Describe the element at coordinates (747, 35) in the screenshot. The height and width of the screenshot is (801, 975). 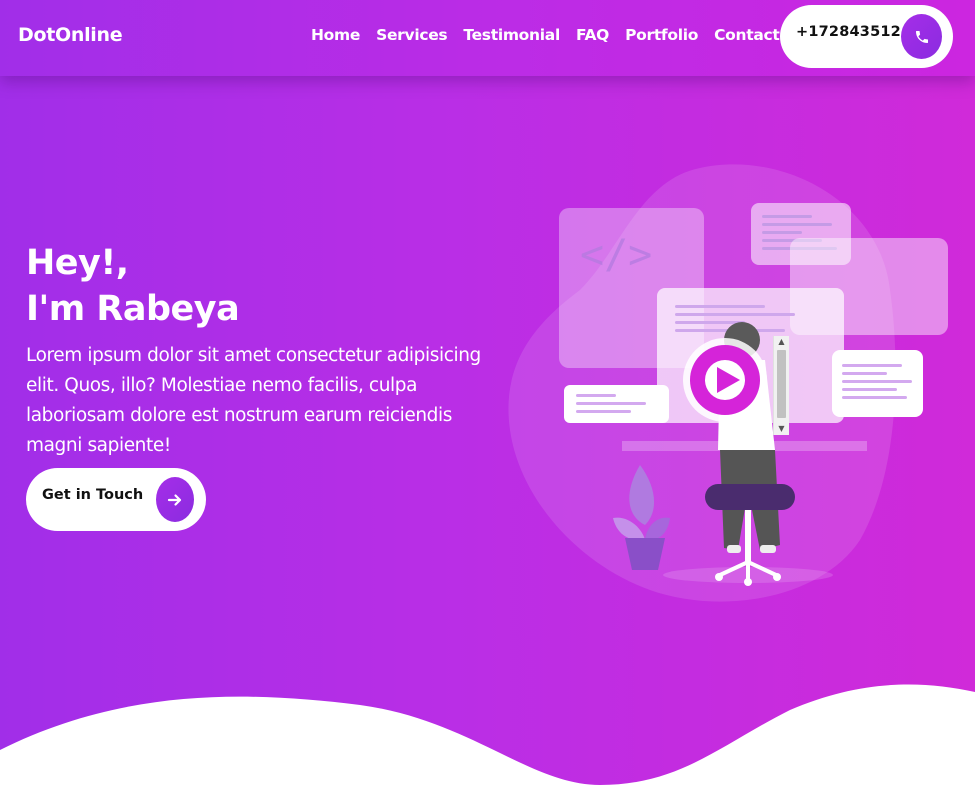
I see `nav-link-contact: Contact` at that location.